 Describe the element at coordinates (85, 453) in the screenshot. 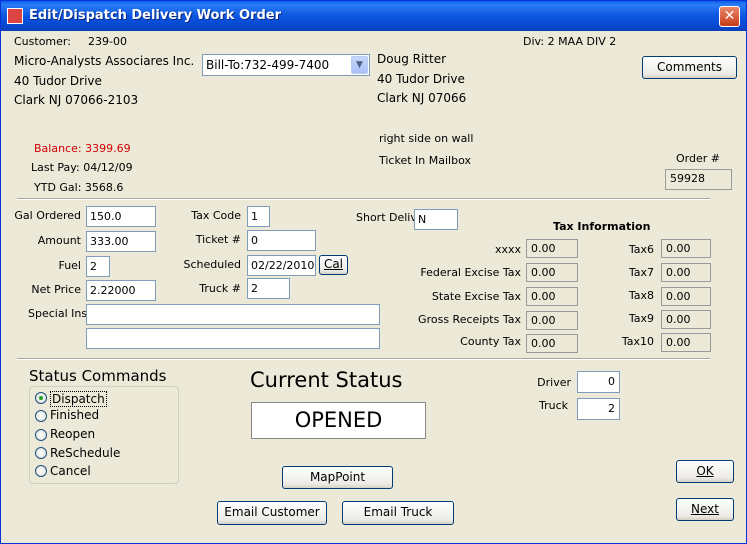

I see `status-label-reschedule: ReSchedule` at that location.